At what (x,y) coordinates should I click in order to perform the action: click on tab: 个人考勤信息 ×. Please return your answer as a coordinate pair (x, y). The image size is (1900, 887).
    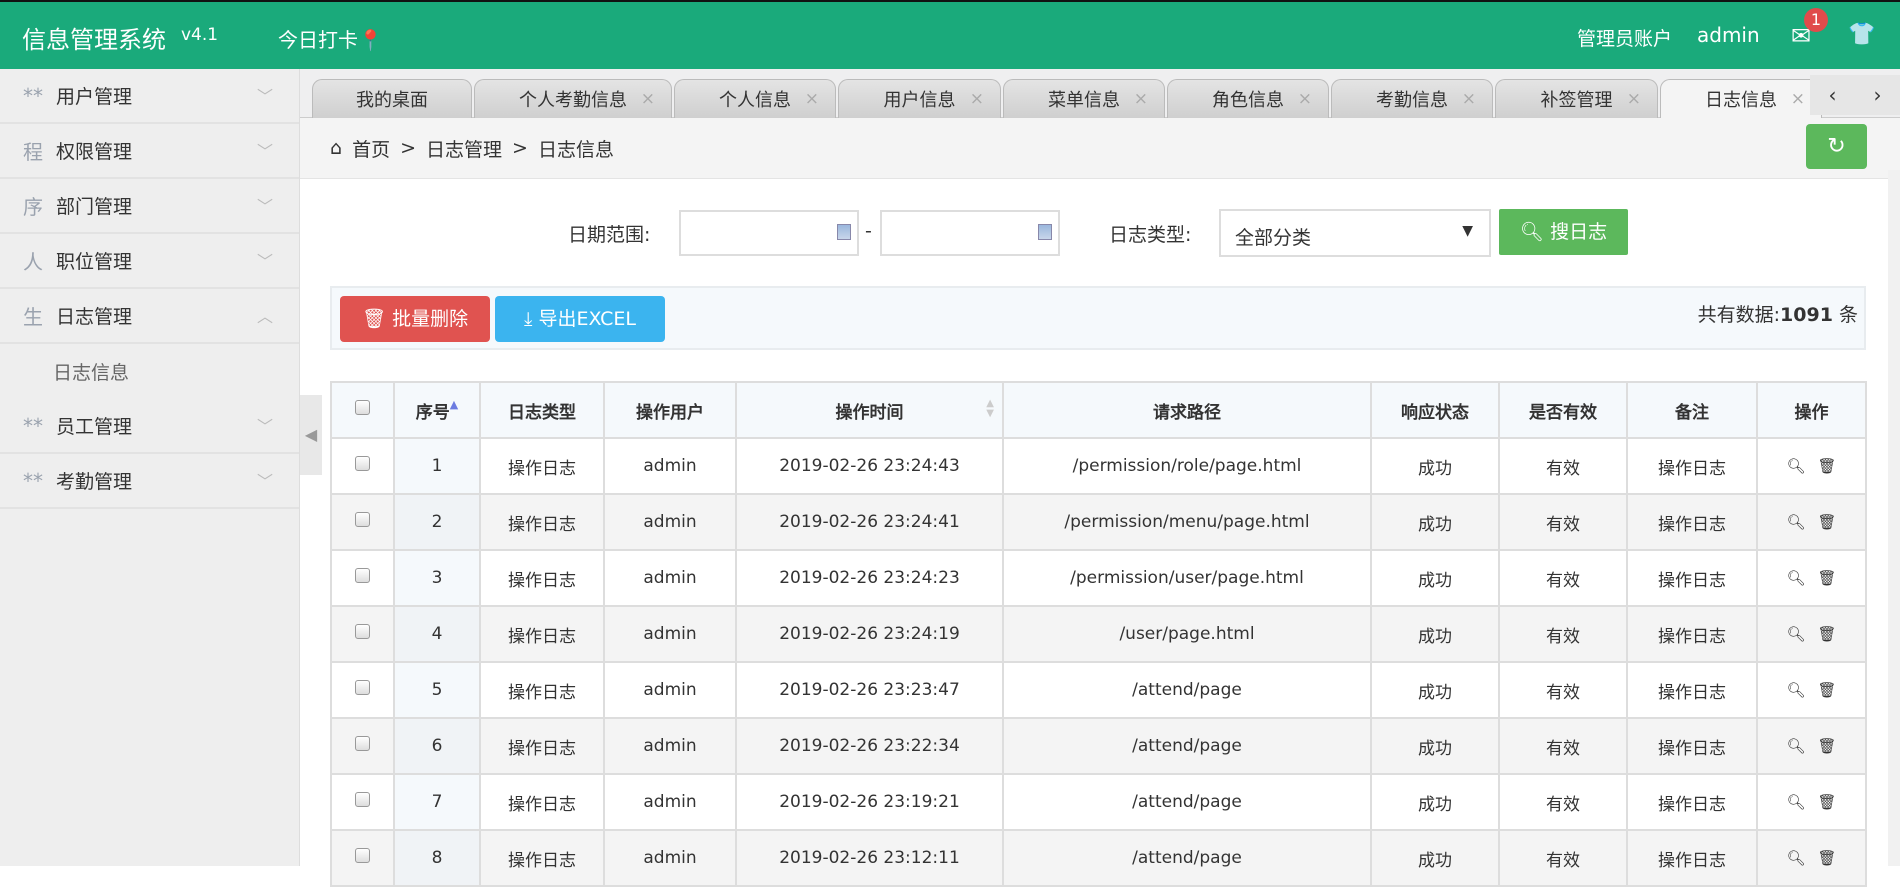
    Looking at the image, I should click on (573, 98).